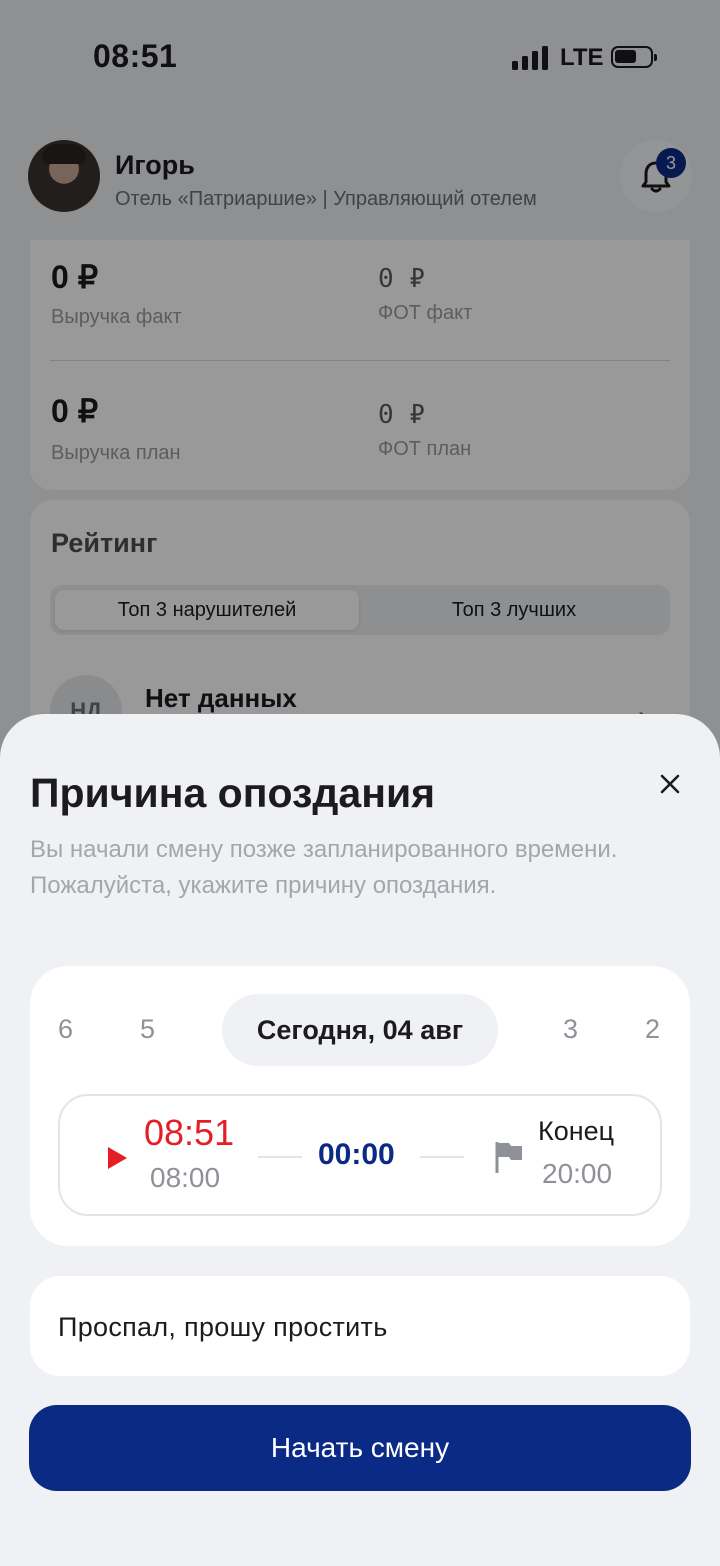 The height and width of the screenshot is (1566, 720). What do you see at coordinates (263, 885) in the screenshot?
I see `description-line-2: Пожалуйста, укажите причину опоздания.` at bounding box center [263, 885].